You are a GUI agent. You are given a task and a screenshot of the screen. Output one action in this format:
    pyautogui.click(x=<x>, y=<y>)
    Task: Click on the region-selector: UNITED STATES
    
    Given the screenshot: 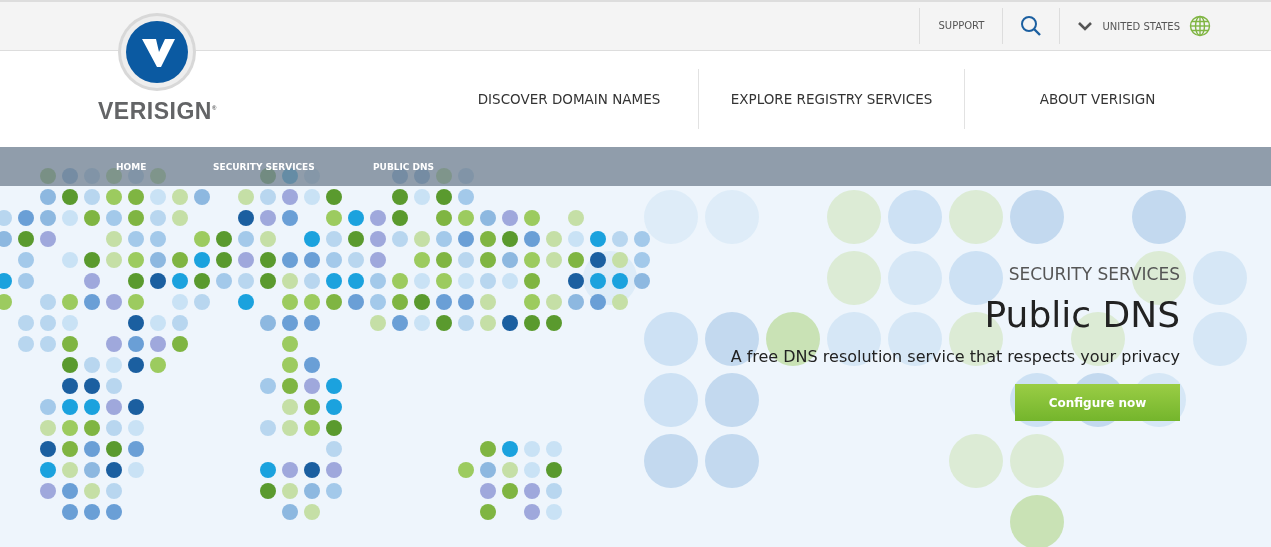 What is the action you would take?
    pyautogui.click(x=1141, y=26)
    